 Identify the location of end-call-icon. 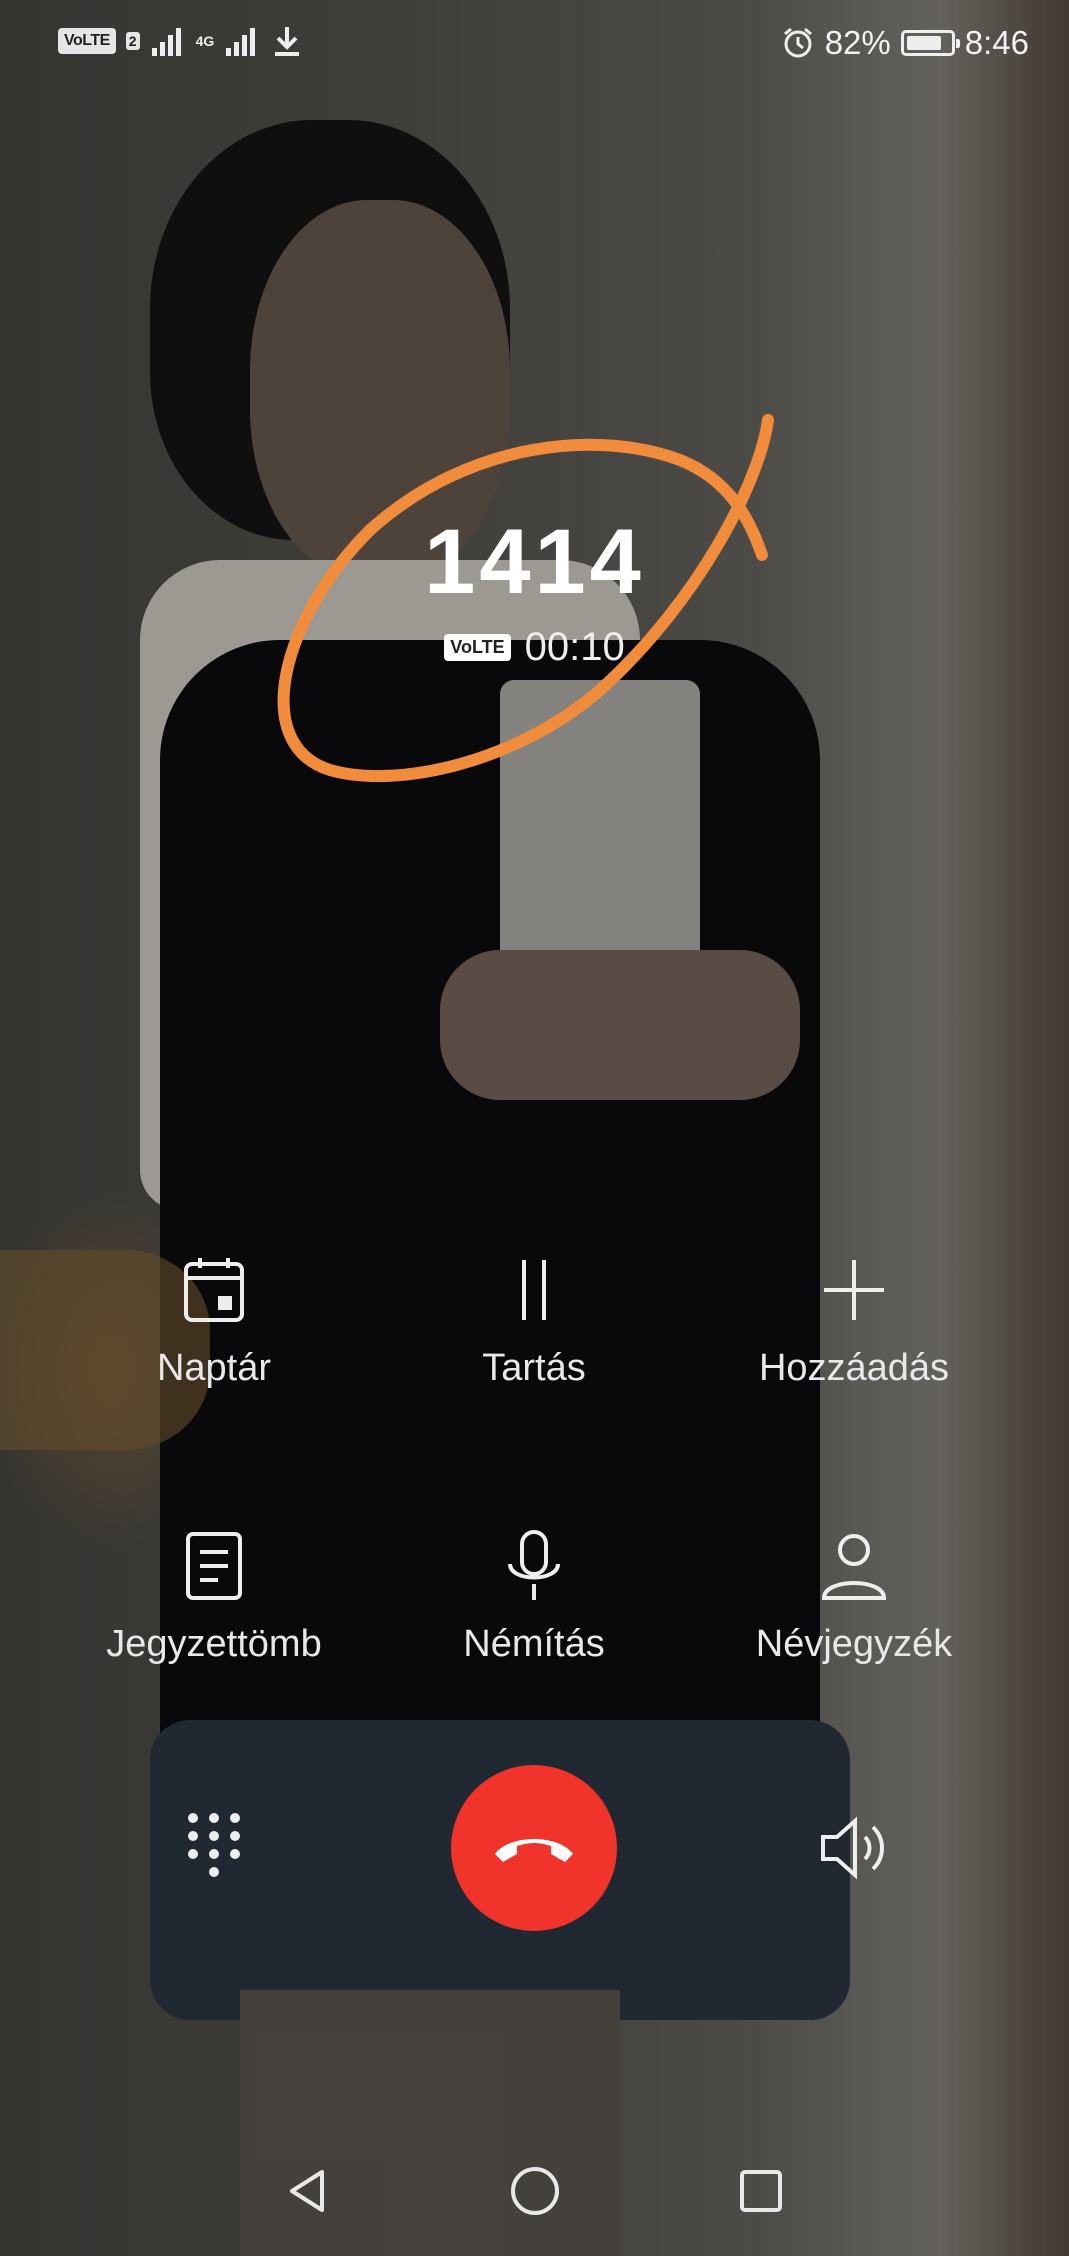
(534, 1850).